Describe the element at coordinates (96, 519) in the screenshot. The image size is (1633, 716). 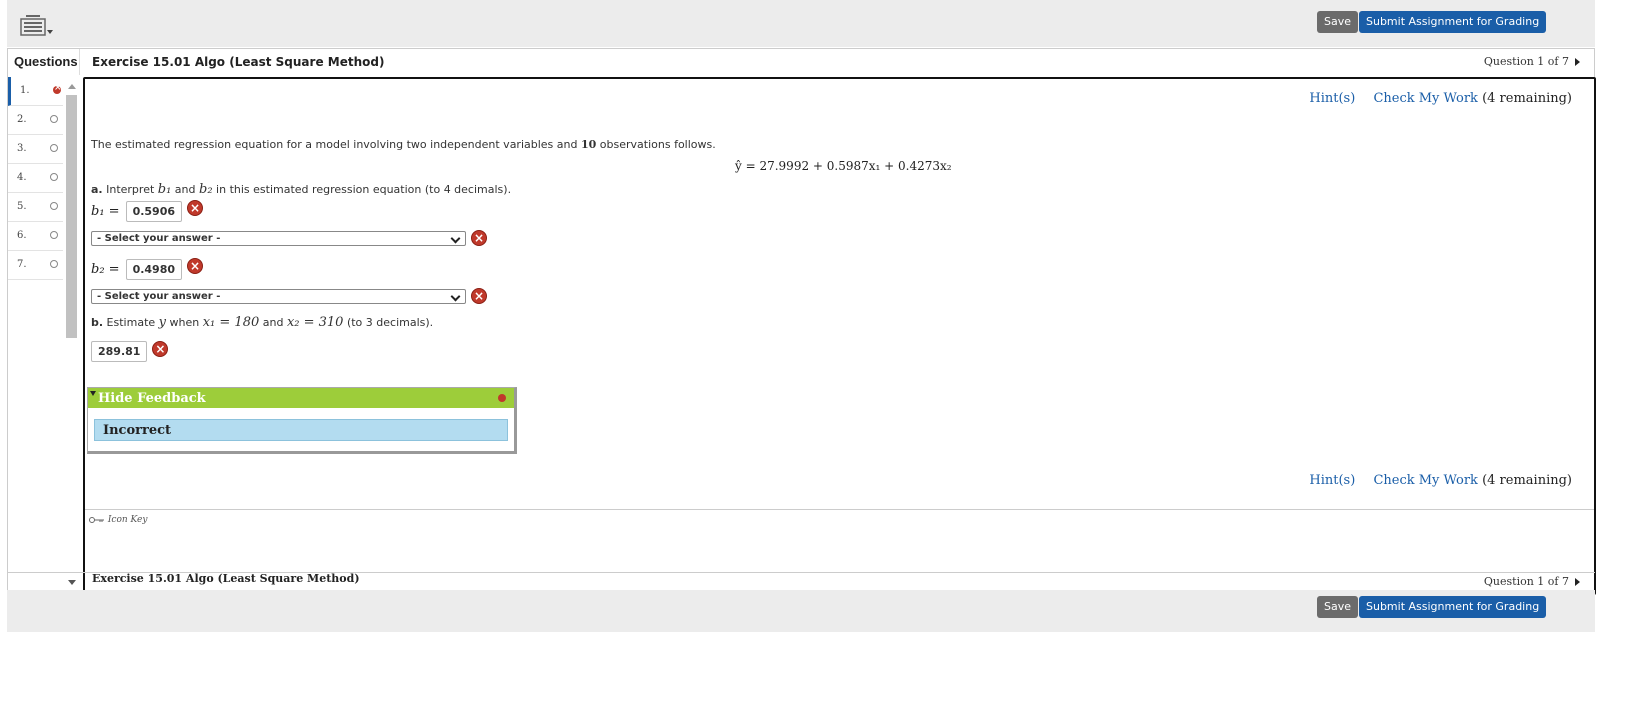
I see `key-icon` at that location.